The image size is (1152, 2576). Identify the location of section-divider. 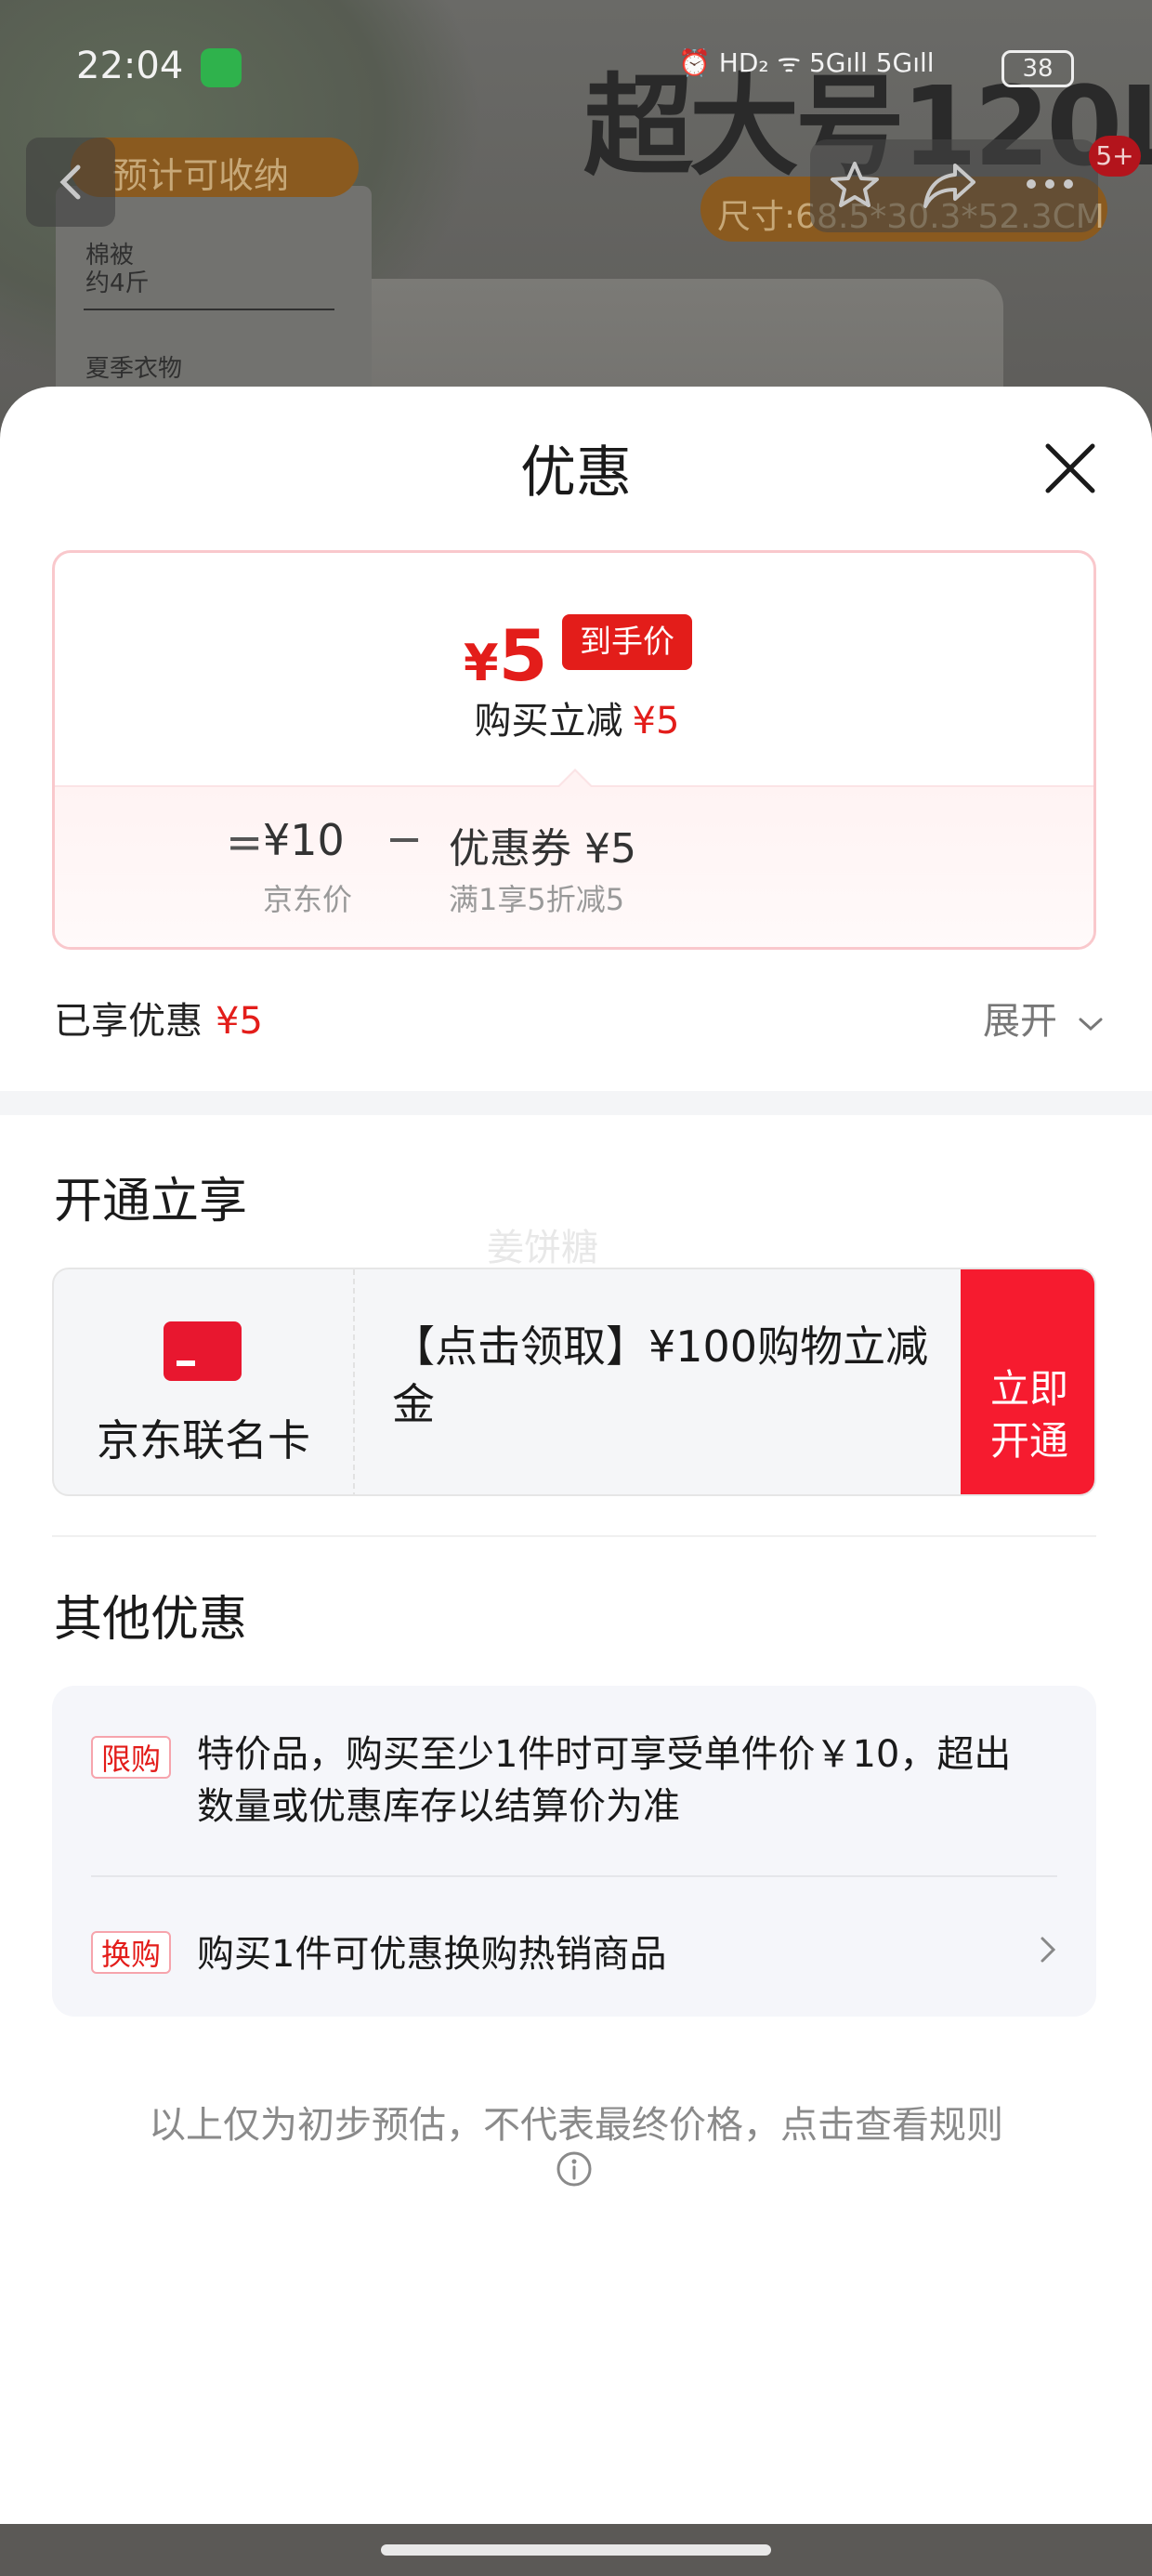
(574, 1536).